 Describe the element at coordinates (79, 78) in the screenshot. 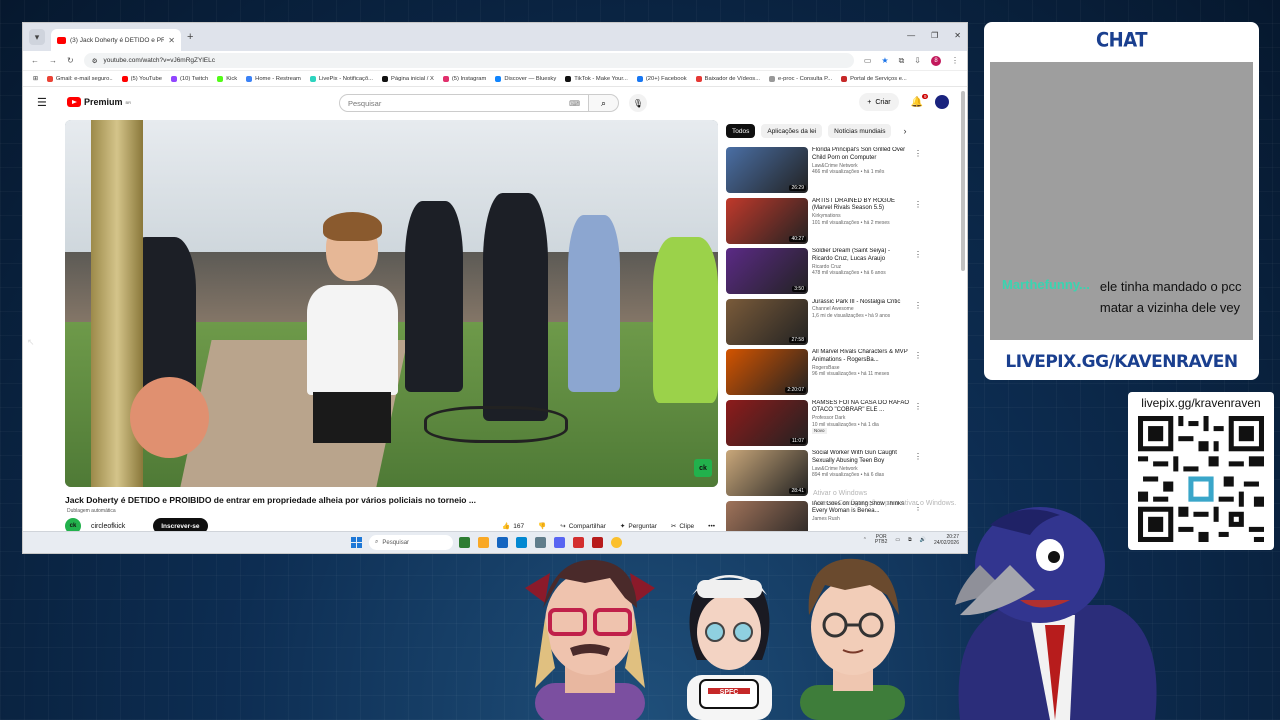

I see `bookmark-item: Gmail: e-mail seguro..` at that location.